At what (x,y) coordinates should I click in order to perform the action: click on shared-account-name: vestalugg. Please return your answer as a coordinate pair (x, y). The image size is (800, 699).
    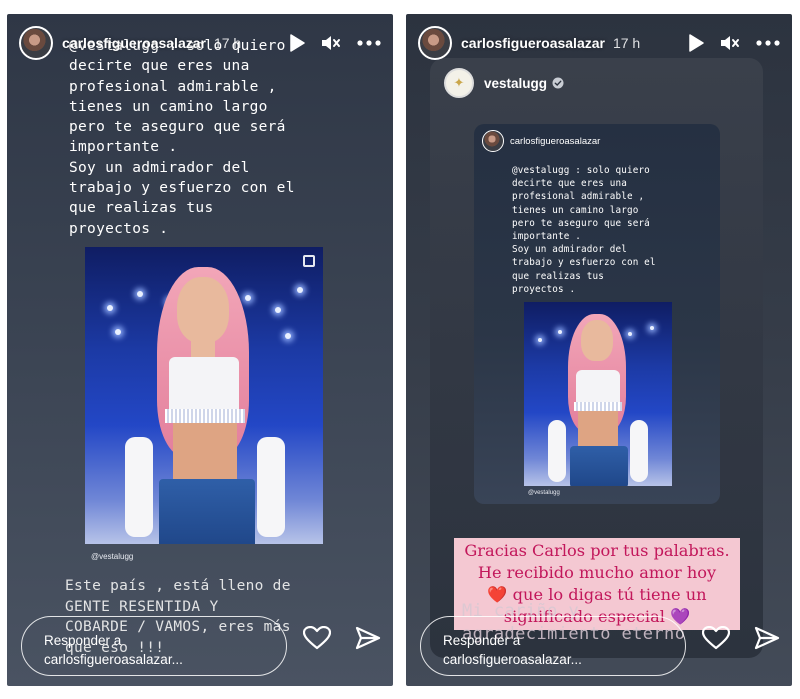
    Looking at the image, I should click on (515, 83).